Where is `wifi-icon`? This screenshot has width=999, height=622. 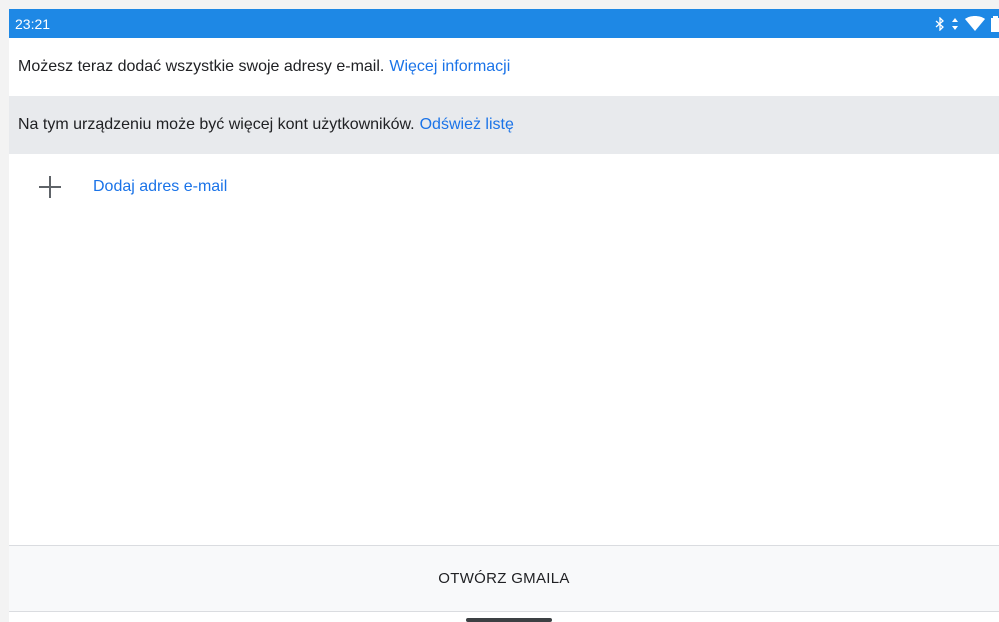
wifi-icon is located at coordinates (975, 23).